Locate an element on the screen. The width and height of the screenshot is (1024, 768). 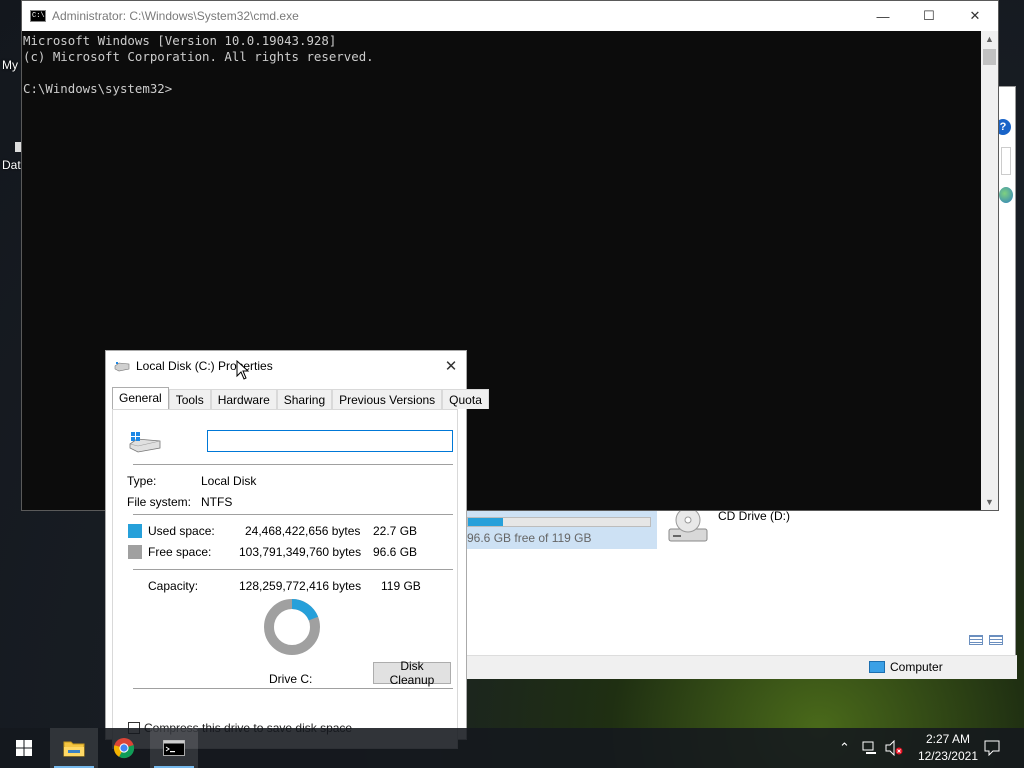
status-location-label: Computer is located at coordinates (916, 667).